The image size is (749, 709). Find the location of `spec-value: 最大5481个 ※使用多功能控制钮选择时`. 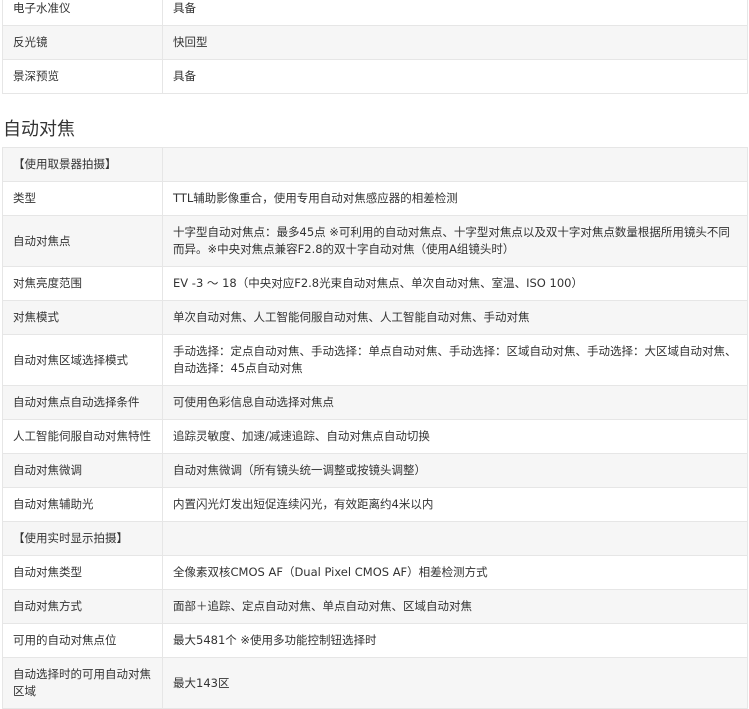

spec-value: 最大5481个 ※使用多功能控制钮选择时 is located at coordinates (455, 640).